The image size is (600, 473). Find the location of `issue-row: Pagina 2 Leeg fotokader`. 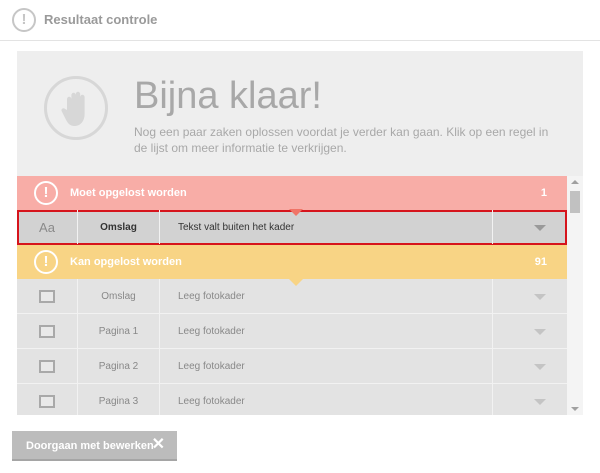

issue-row: Pagina 2 Leeg fotokader is located at coordinates (292, 366).